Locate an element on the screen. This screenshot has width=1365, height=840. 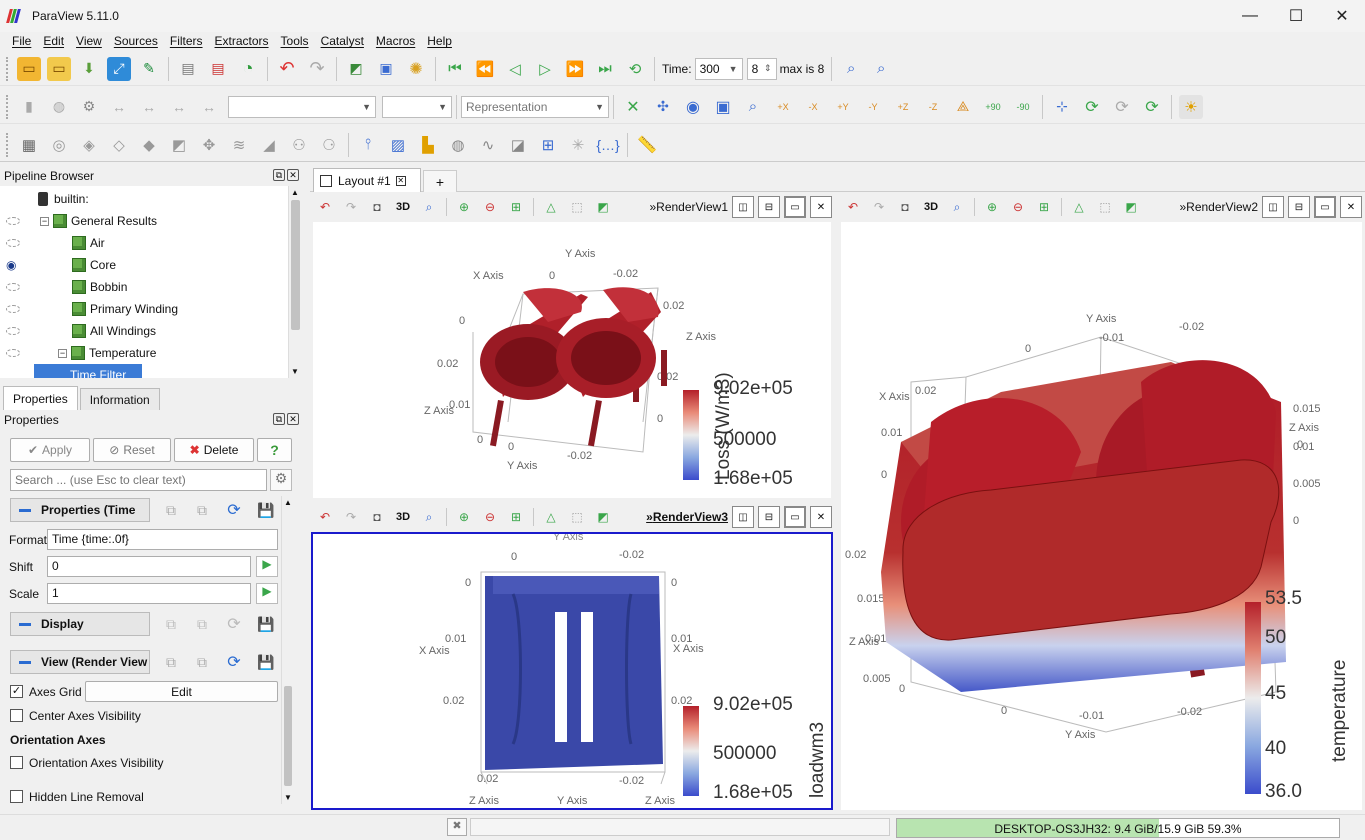
menu-macros: Macros is located at coordinates (395, 41).